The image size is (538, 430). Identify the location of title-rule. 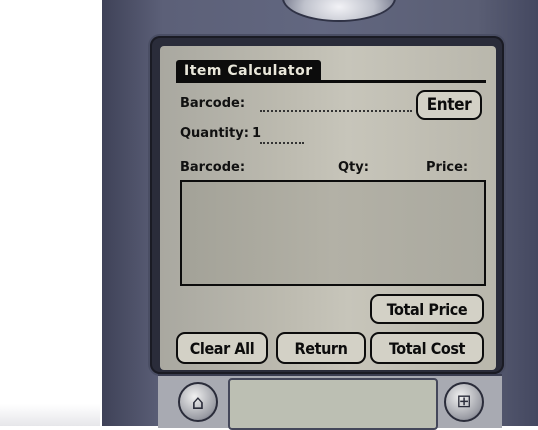
(331, 81).